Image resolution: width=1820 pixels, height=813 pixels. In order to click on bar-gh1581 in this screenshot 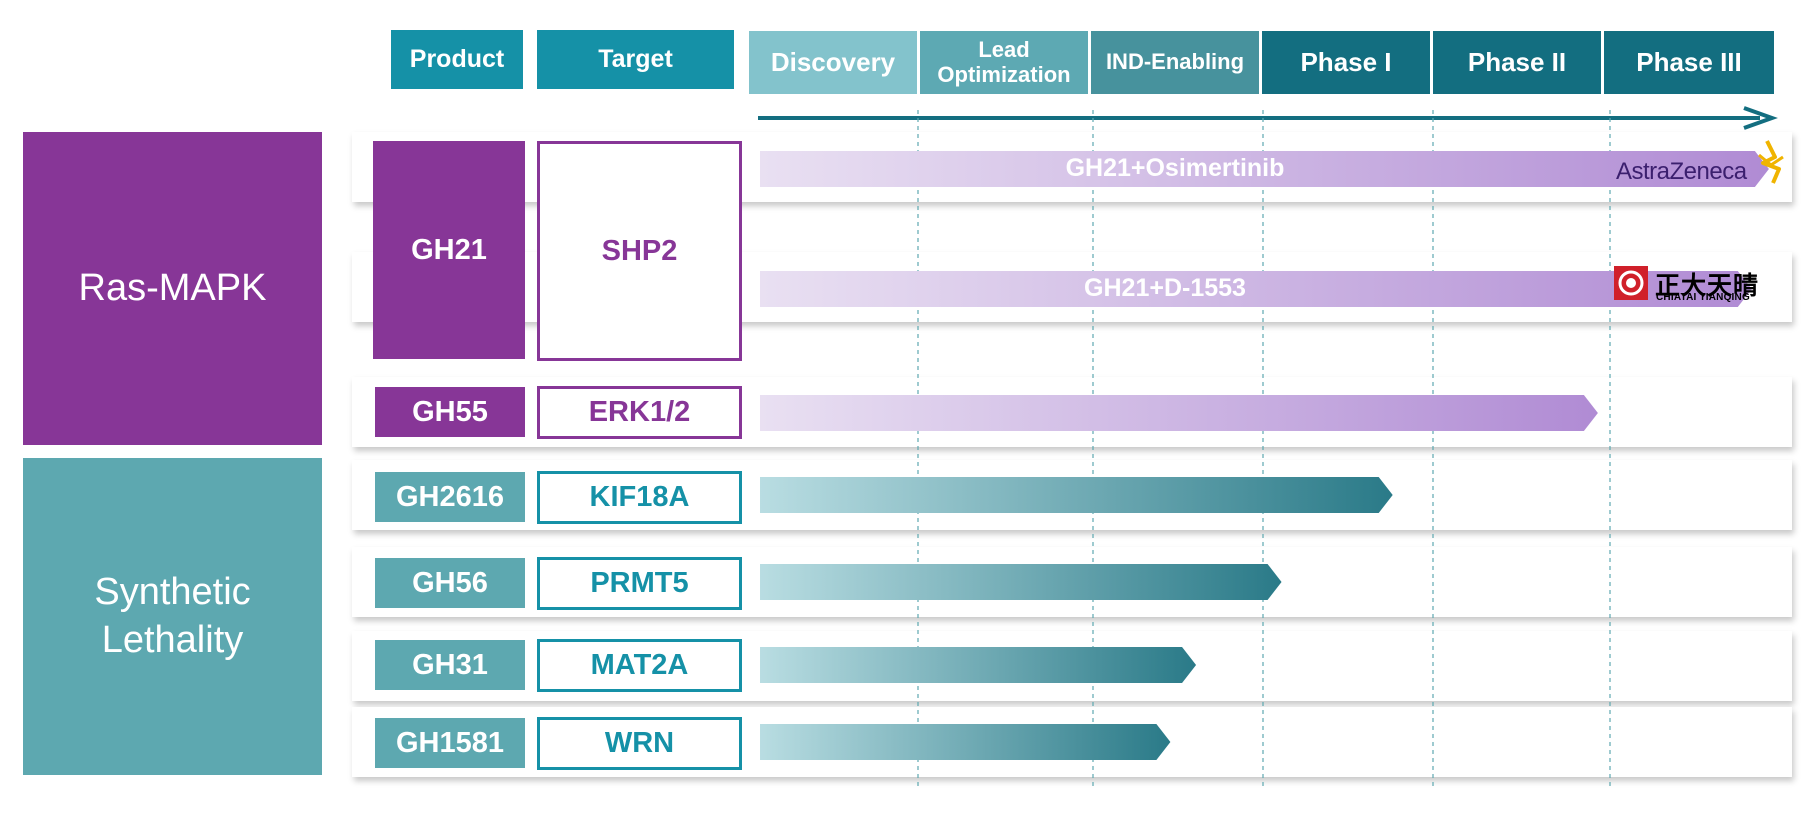, I will do `click(965, 742)`.